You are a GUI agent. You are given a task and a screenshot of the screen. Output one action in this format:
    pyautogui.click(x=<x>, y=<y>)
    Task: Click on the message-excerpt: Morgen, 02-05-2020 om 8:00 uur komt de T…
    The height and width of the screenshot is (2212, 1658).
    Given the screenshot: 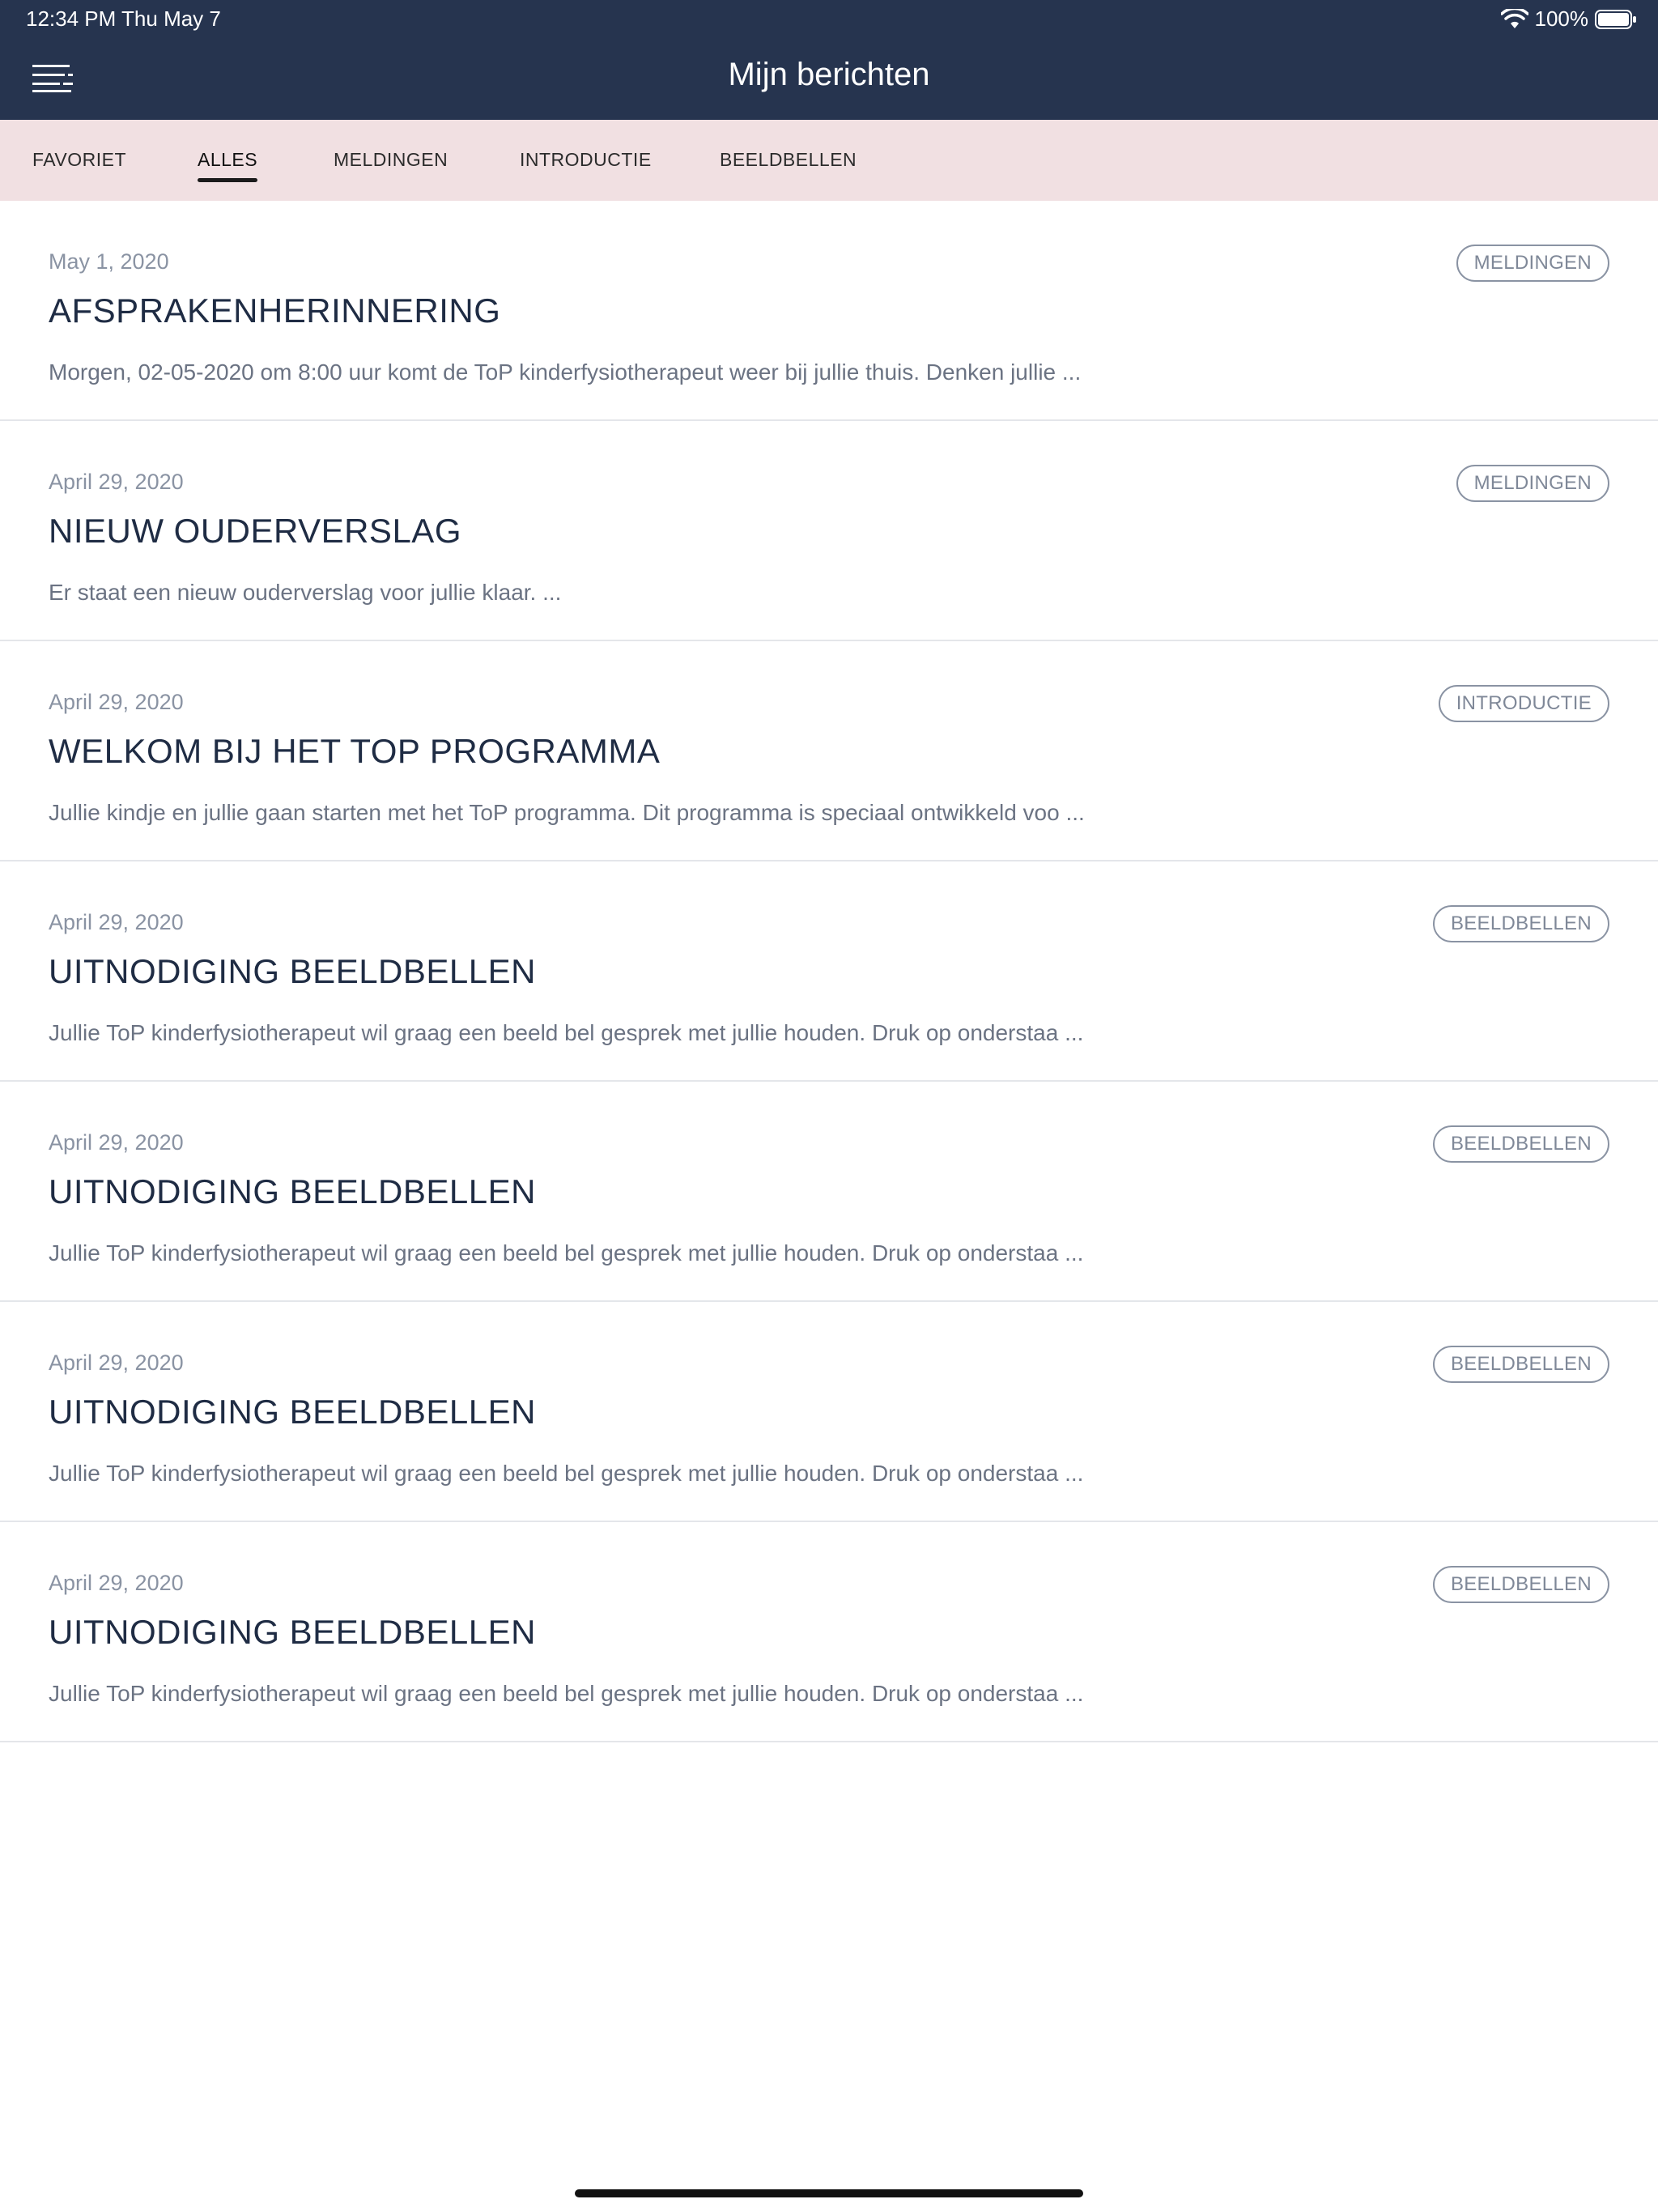 What is the action you would take?
    pyautogui.click(x=565, y=372)
    